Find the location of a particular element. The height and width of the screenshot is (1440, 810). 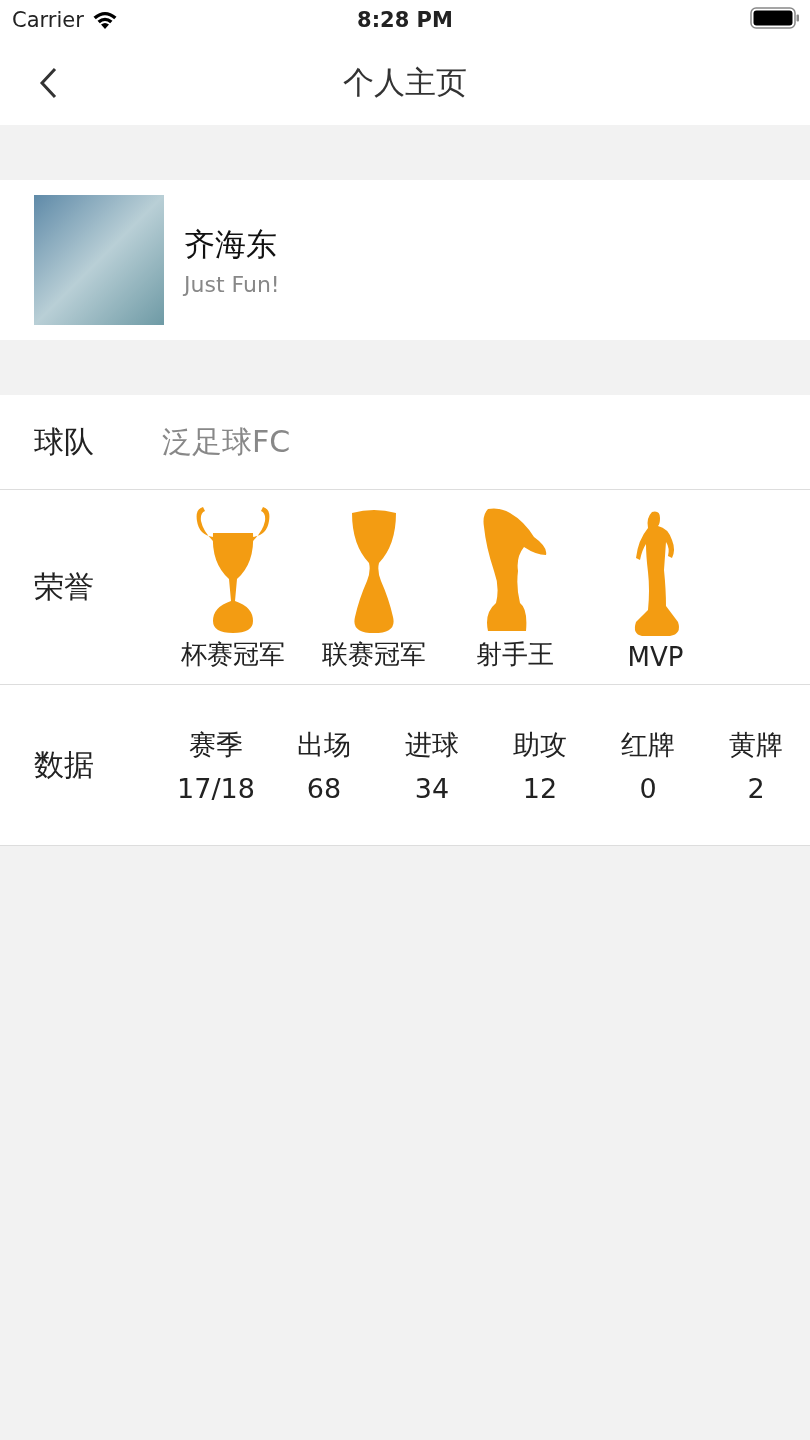

back-icon is located at coordinates (48, 83).